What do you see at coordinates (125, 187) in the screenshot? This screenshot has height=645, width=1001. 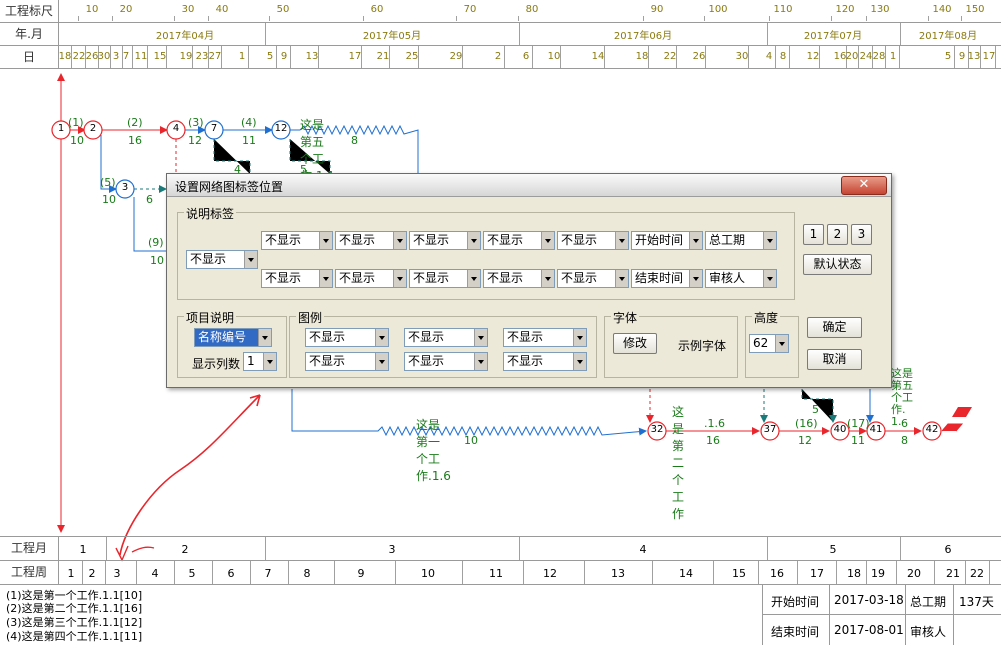 I see `node-3: 3` at bounding box center [125, 187].